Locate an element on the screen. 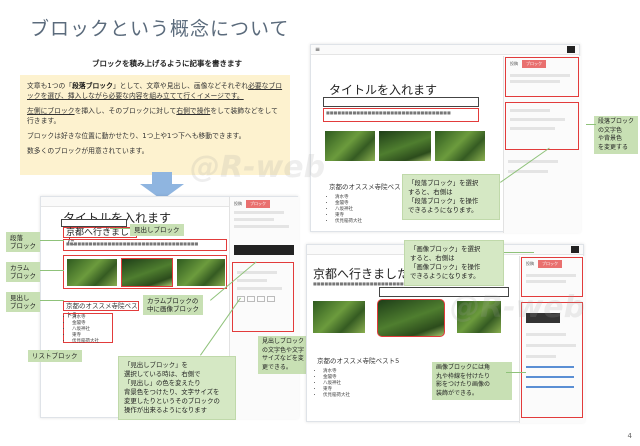 The image size is (640, 446). label-image-in-column: カラムブロックの 中に画像ブロック is located at coordinates (173, 305).